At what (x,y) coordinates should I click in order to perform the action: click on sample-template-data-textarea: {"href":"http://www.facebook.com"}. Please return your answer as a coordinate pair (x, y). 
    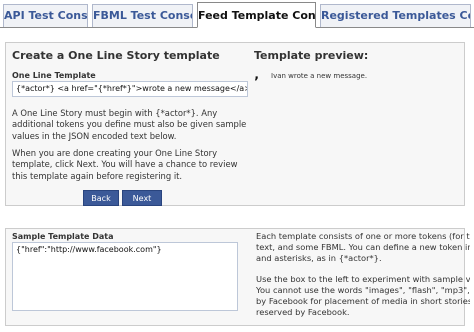
    Looking at the image, I should click on (125, 276).